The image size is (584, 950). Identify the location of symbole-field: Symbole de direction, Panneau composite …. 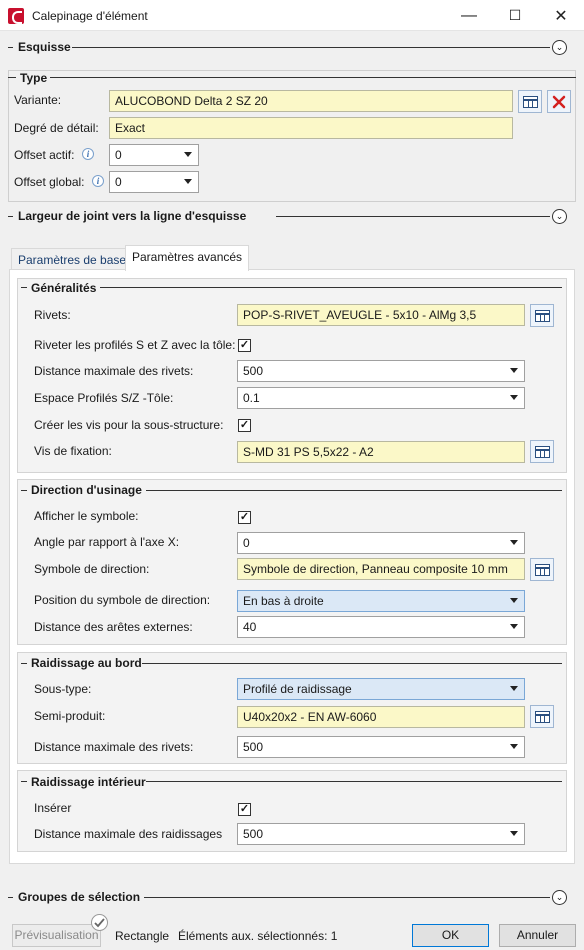
(381, 569).